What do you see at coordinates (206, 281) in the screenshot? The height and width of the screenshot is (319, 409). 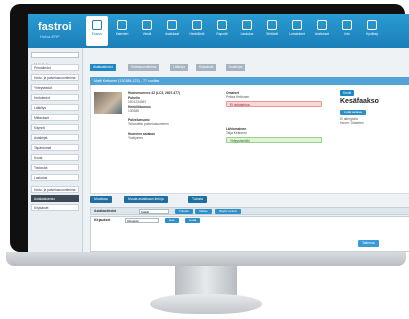 I see `monitor-stand-neck` at bounding box center [206, 281].